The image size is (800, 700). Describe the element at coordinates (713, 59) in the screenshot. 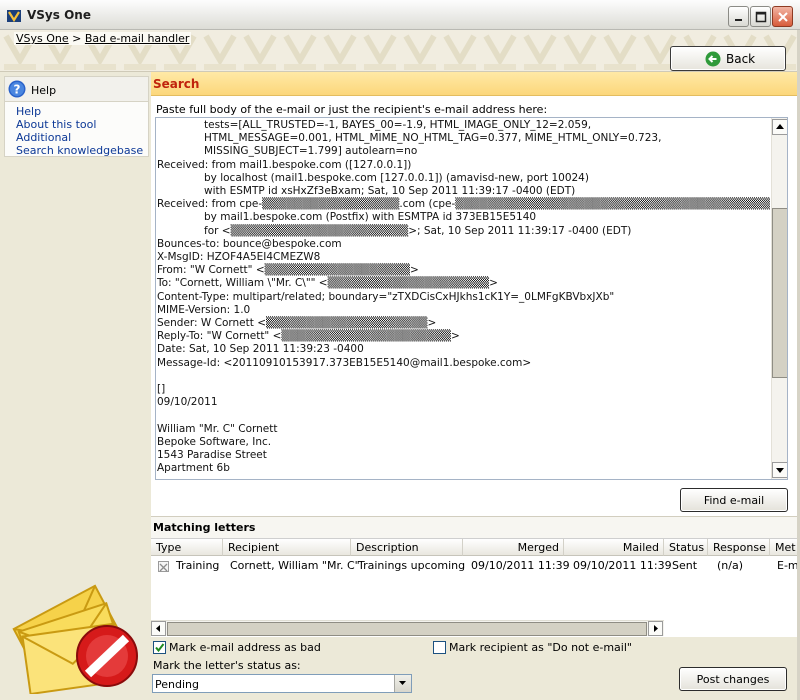

I see `back-arrow-icon` at that location.